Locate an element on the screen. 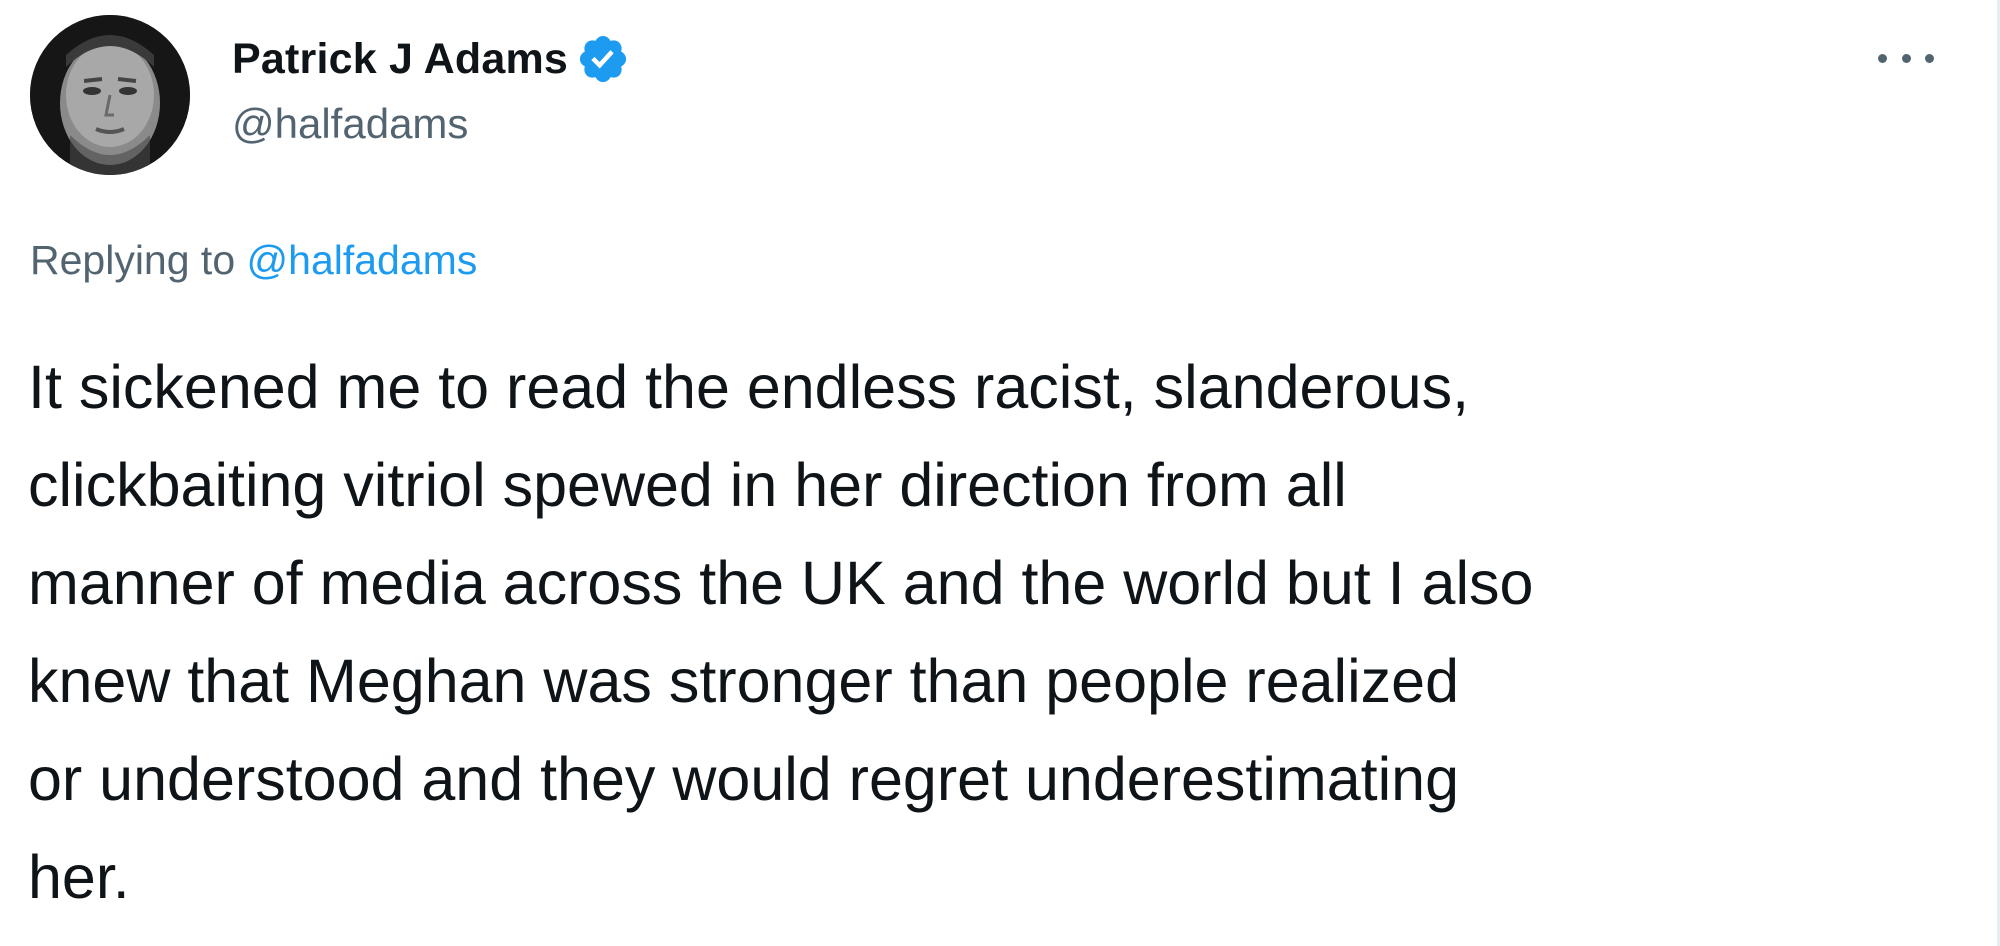 This screenshot has width=2000, height=946. author-name-row: Patrick J Adams is located at coordinates (431, 59).